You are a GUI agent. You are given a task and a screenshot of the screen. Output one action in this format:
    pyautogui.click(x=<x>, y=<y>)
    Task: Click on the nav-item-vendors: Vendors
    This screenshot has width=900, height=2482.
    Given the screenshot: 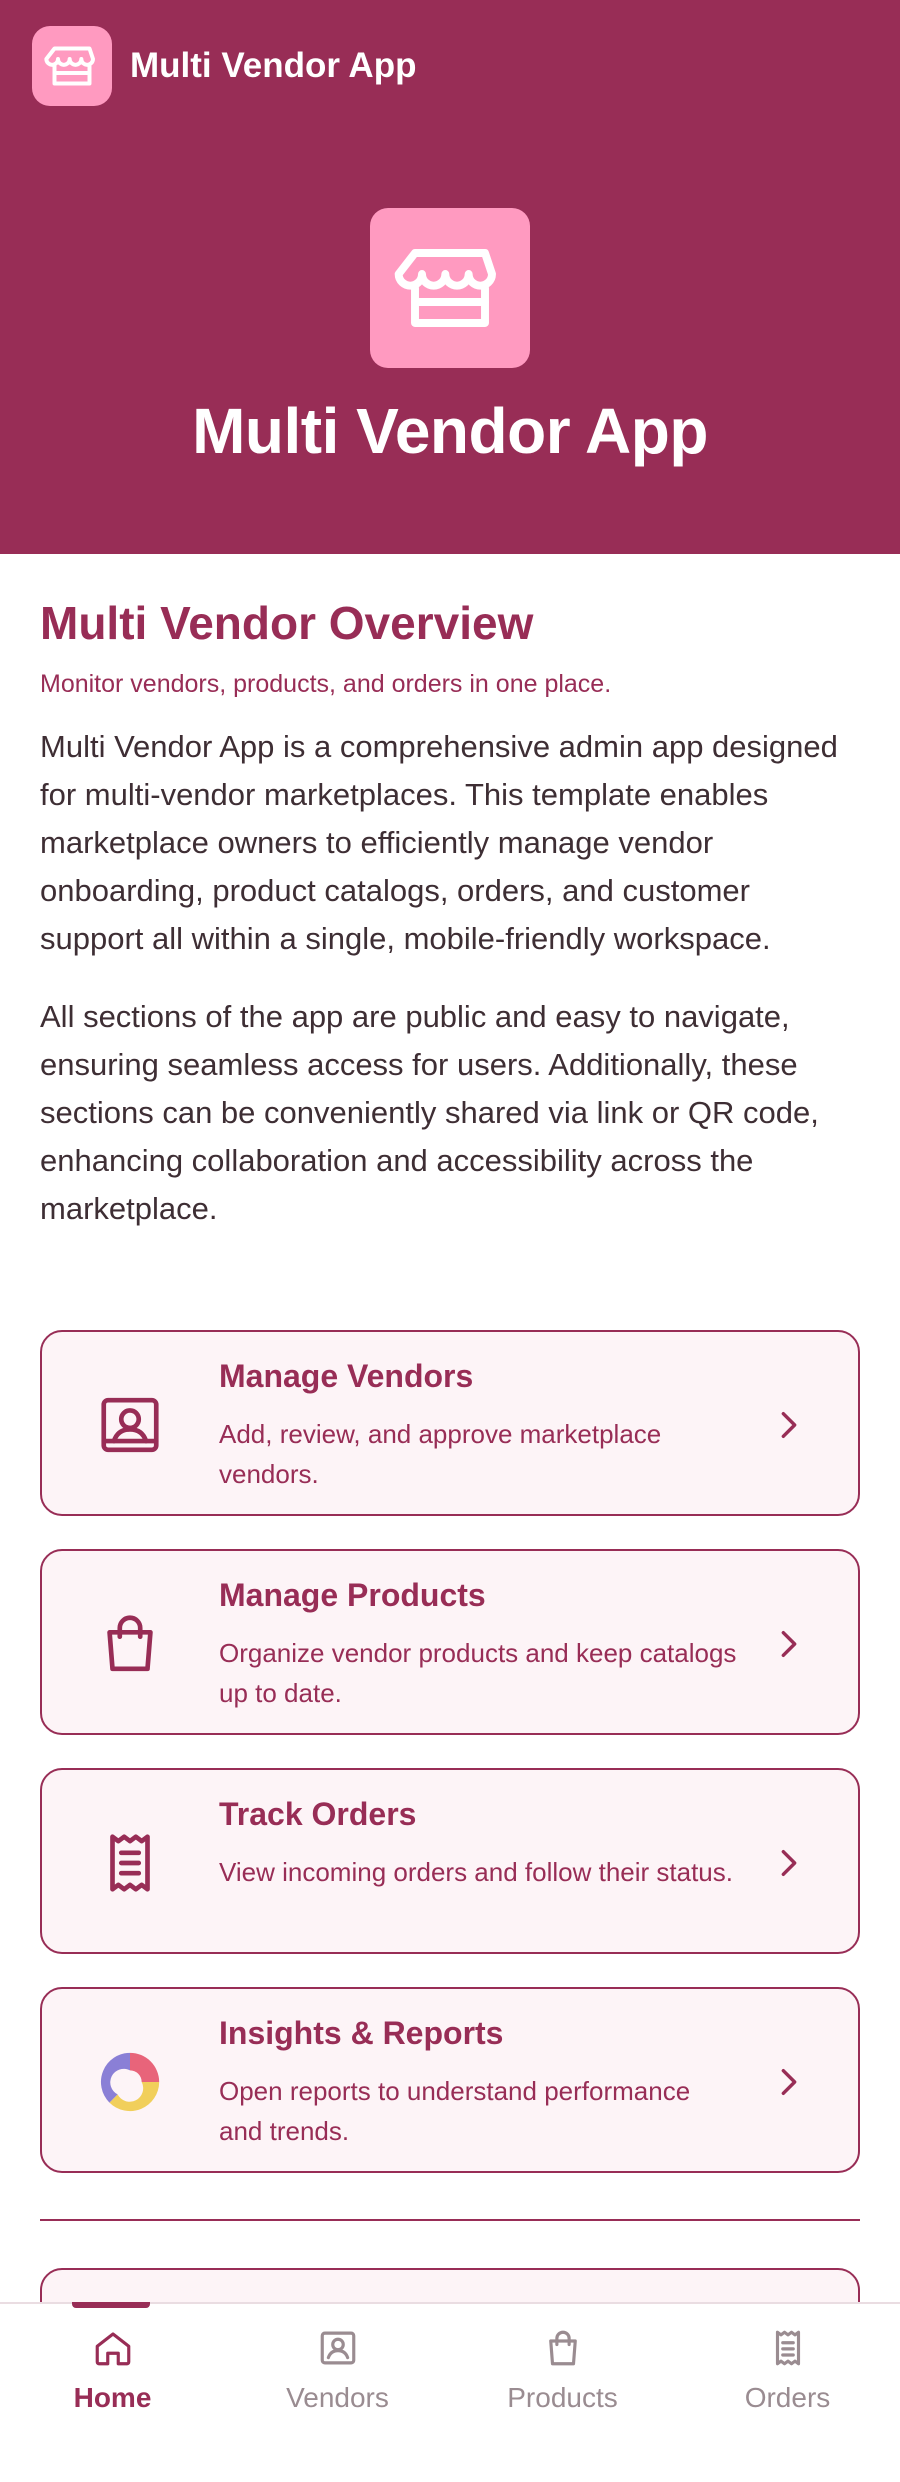 What is the action you would take?
    pyautogui.click(x=337, y=2393)
    